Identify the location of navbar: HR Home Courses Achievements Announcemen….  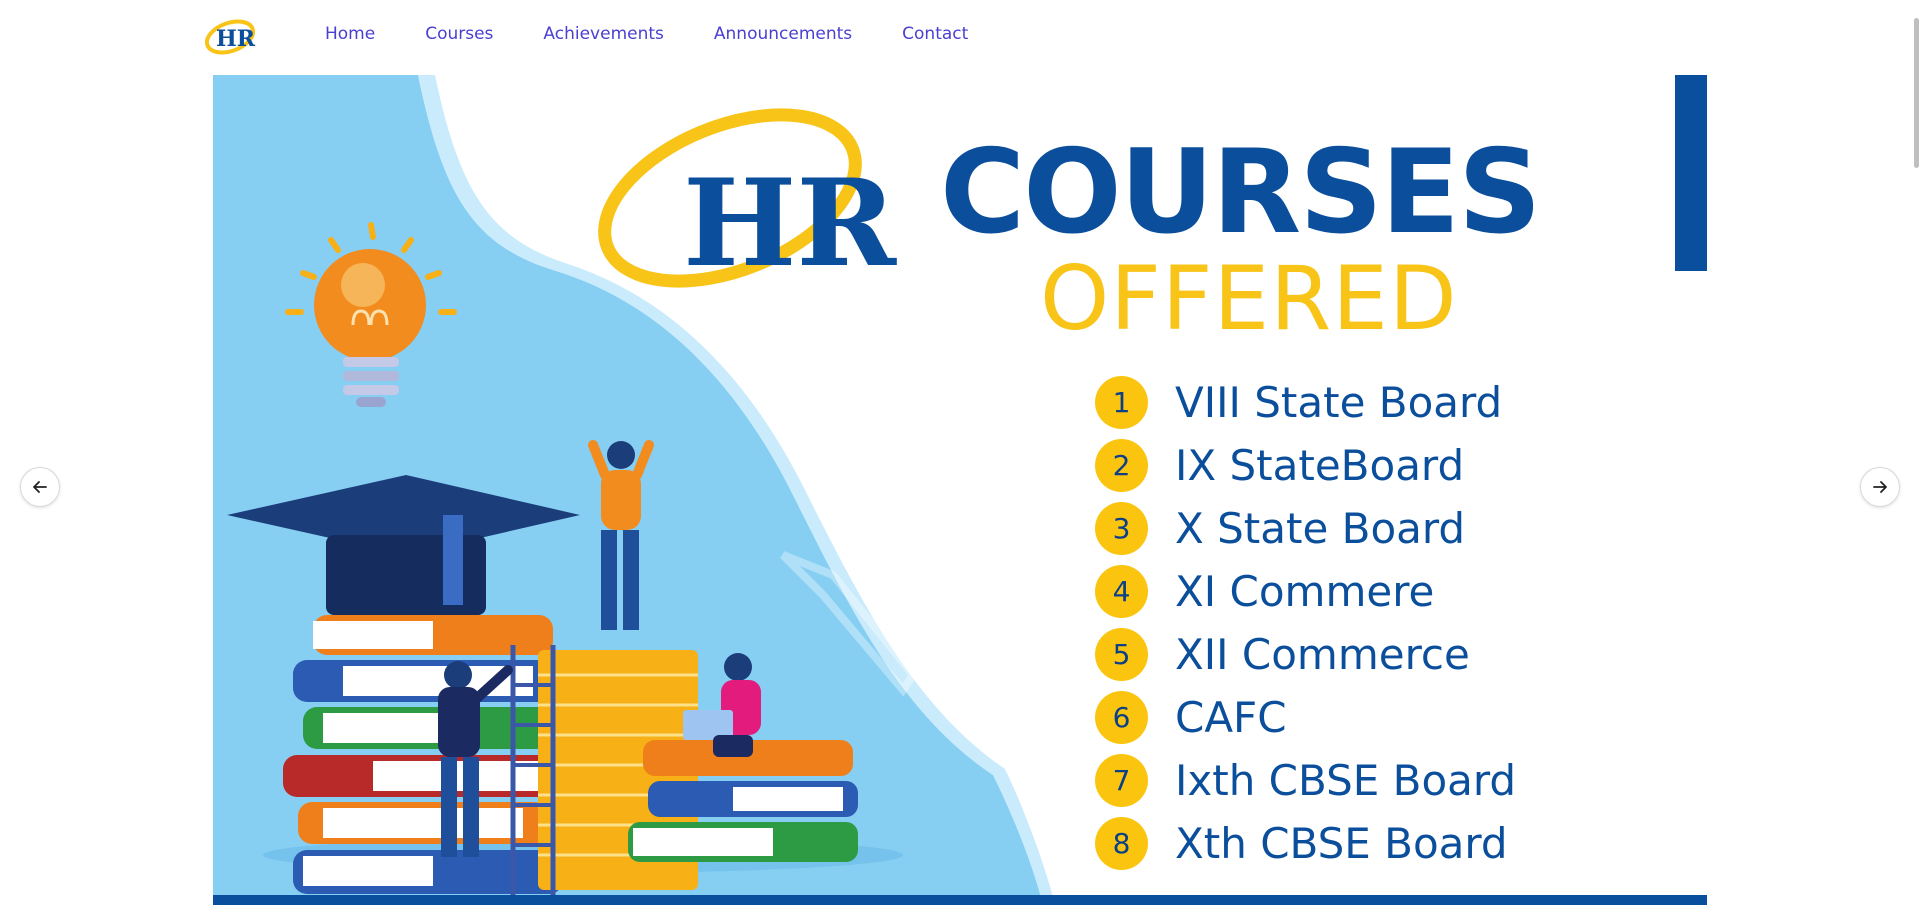
(960, 37).